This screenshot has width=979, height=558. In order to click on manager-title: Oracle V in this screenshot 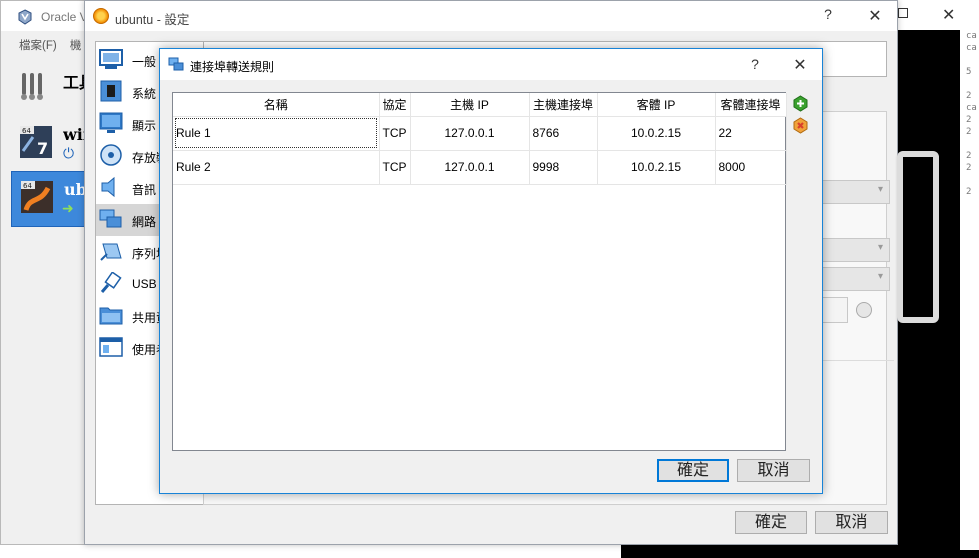, I will do `click(64, 17)`.